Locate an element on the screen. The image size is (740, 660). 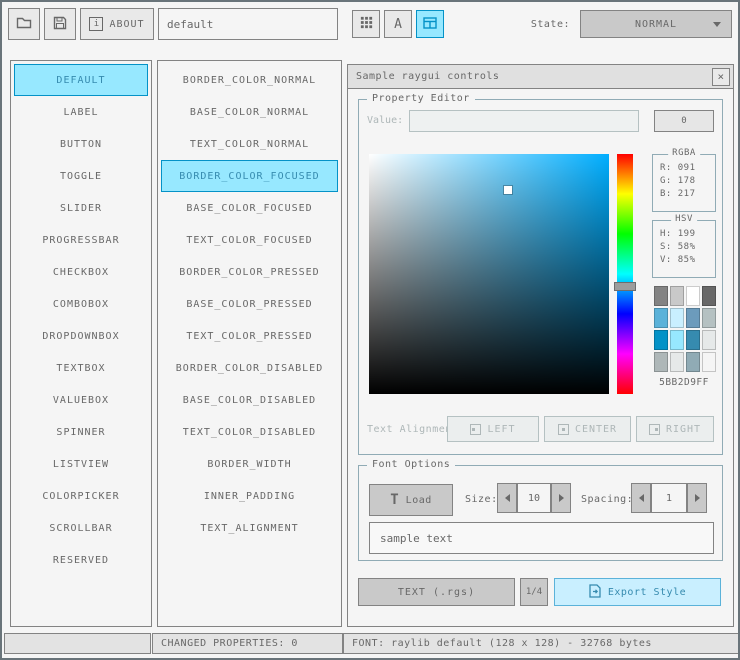
control-list-item: DROPDOWNBOX is located at coordinates (81, 336).